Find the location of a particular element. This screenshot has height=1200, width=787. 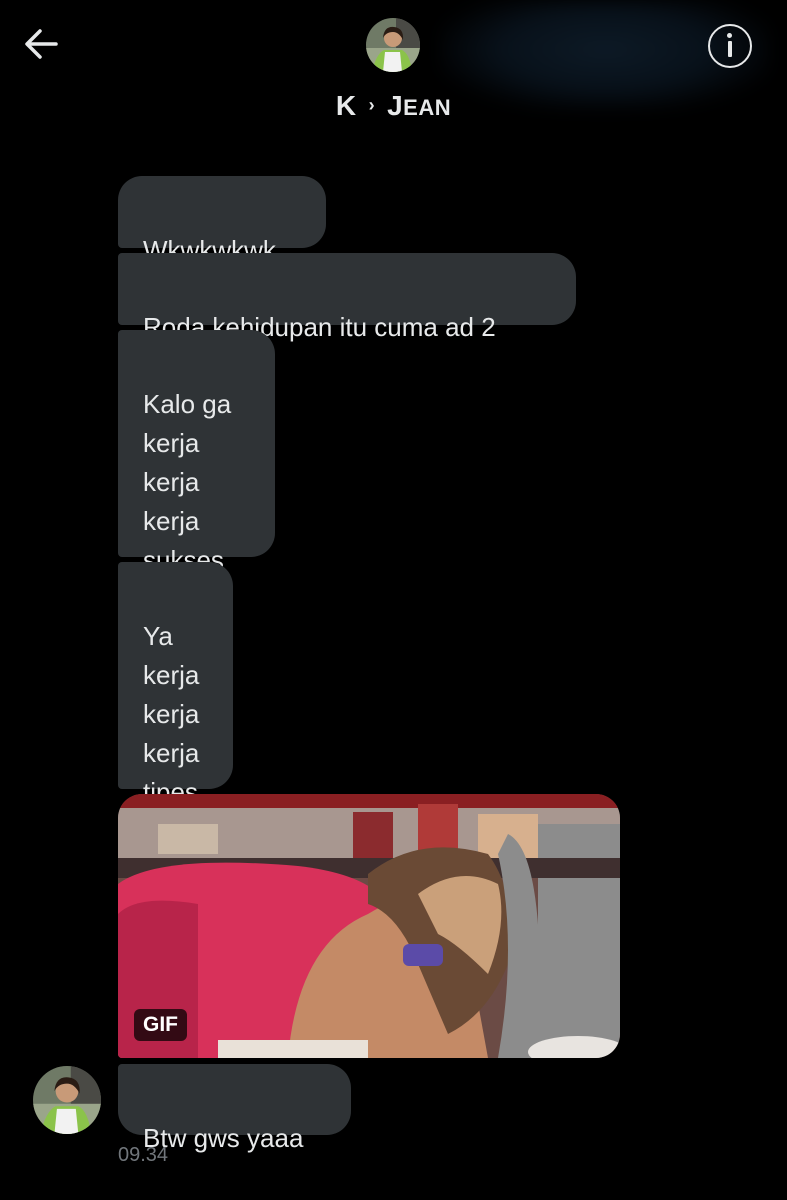

gif-image is located at coordinates (369, 926).